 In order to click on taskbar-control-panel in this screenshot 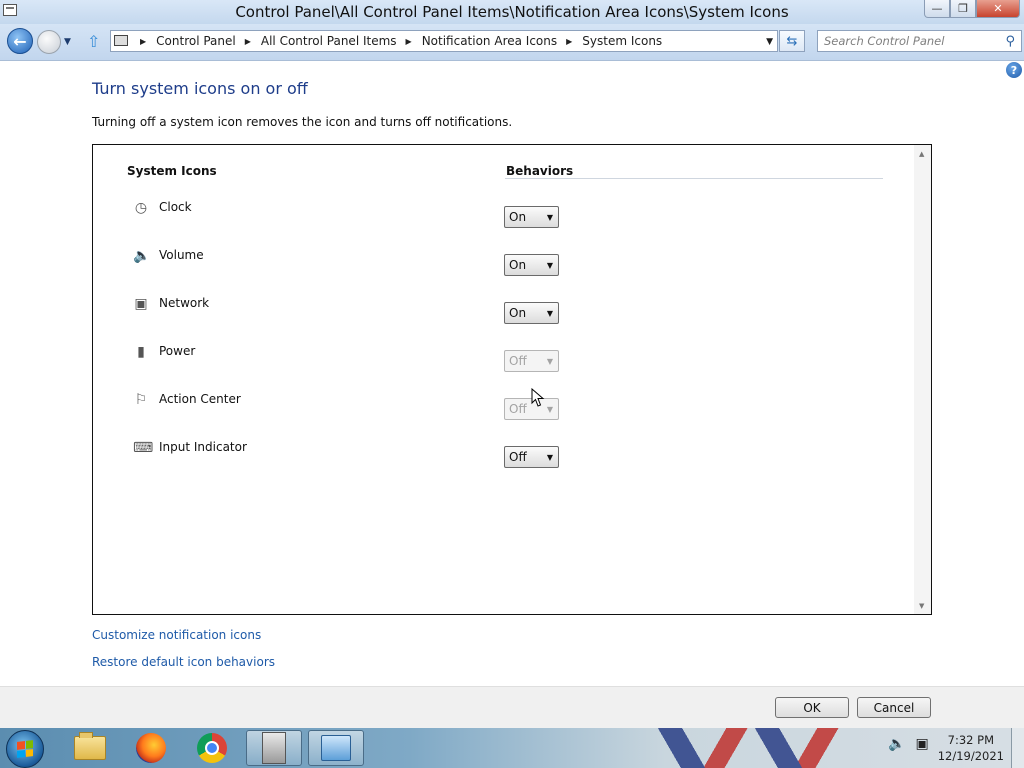, I will do `click(336, 748)`.